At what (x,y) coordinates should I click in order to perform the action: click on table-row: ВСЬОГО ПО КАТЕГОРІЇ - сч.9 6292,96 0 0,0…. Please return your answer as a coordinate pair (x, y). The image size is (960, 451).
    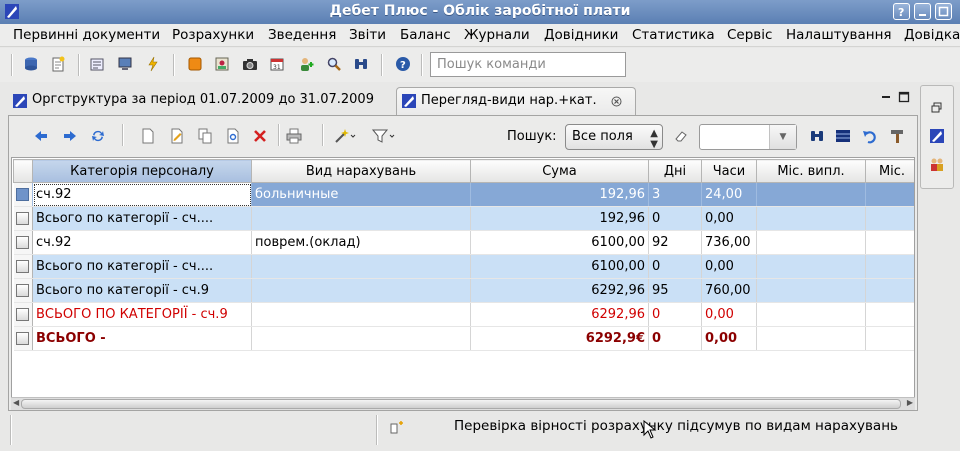
    Looking at the image, I should click on (463, 314).